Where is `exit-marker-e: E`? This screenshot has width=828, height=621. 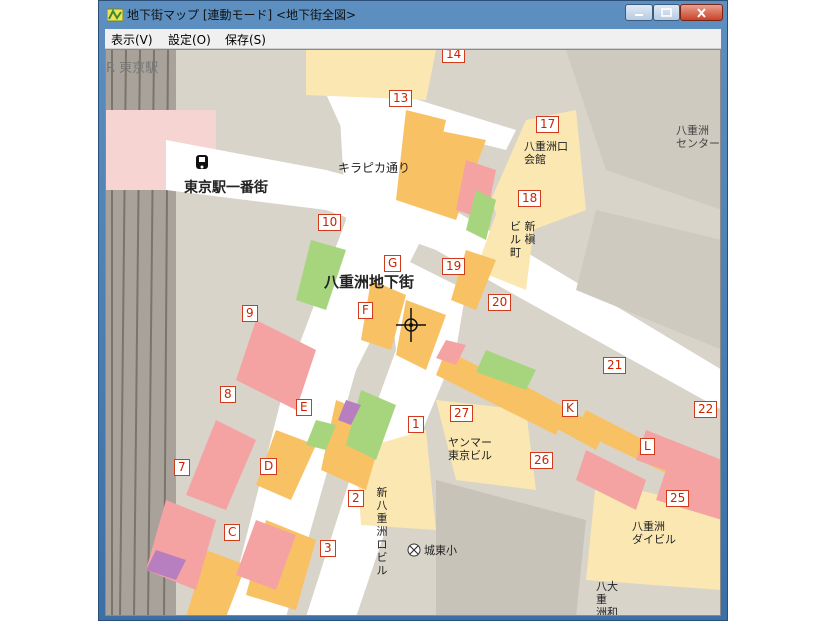
exit-marker-e: E is located at coordinates (304, 407).